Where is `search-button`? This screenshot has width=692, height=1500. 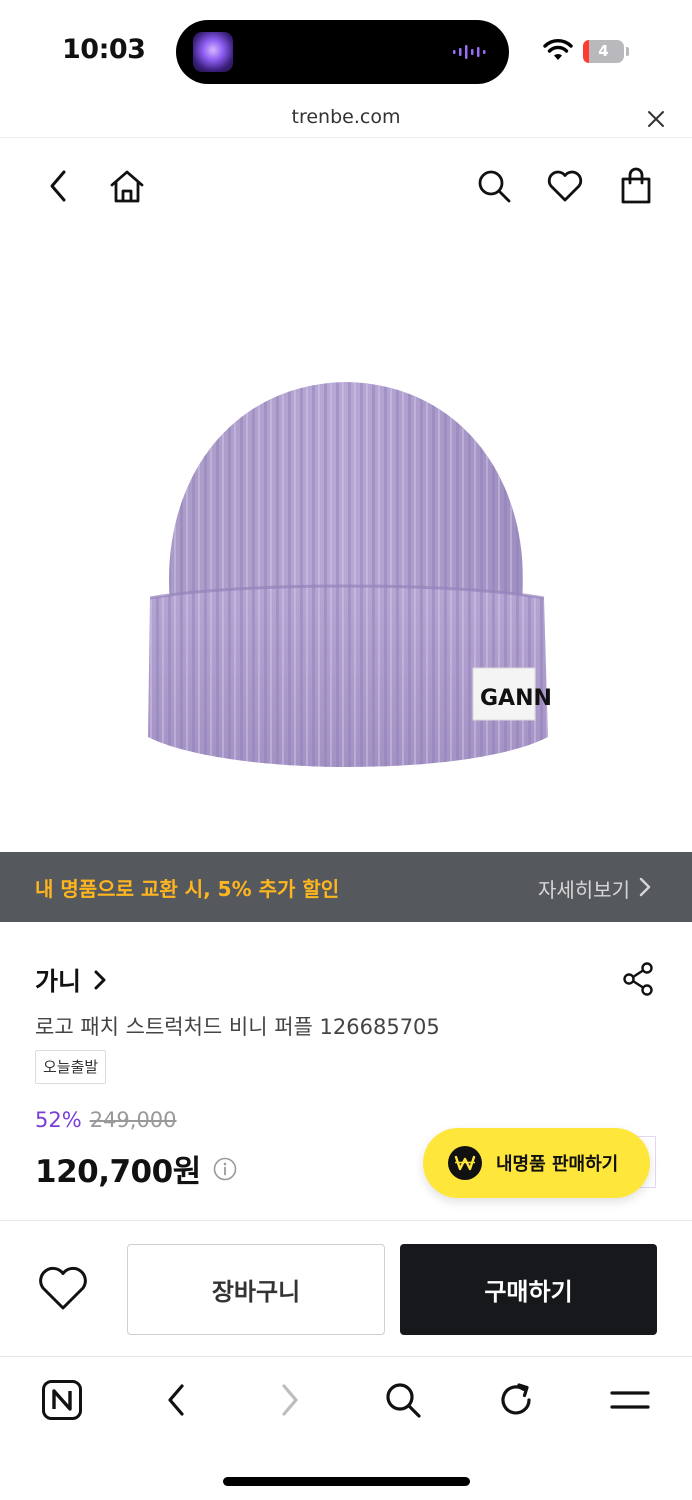
search-button is located at coordinates (494, 186).